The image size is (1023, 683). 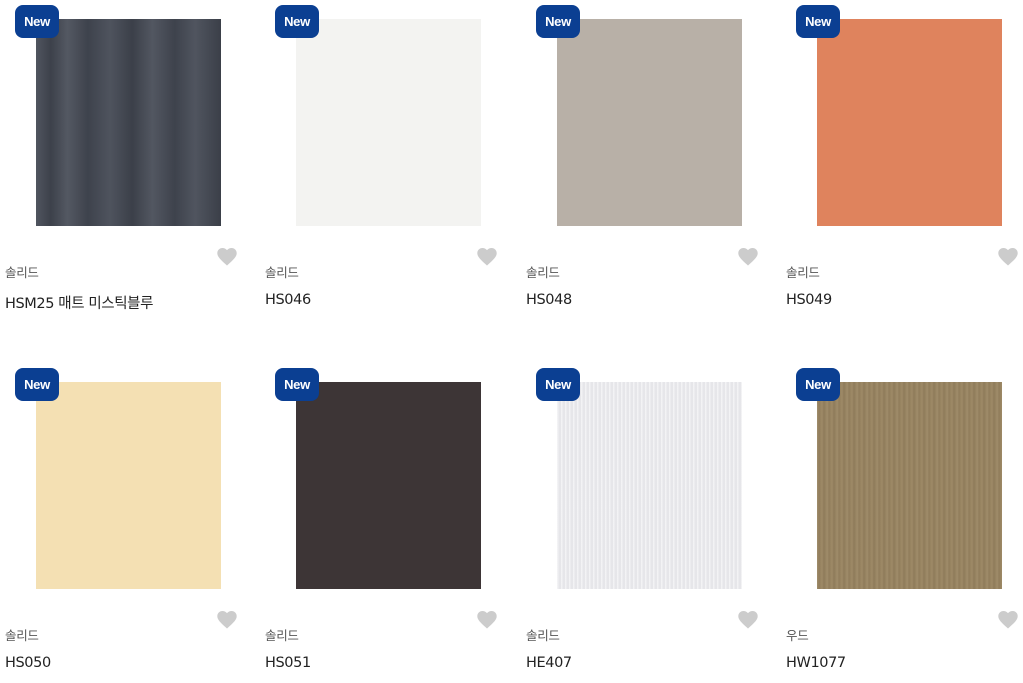 What do you see at coordinates (288, 663) in the screenshot?
I see `product-name: HS051` at bounding box center [288, 663].